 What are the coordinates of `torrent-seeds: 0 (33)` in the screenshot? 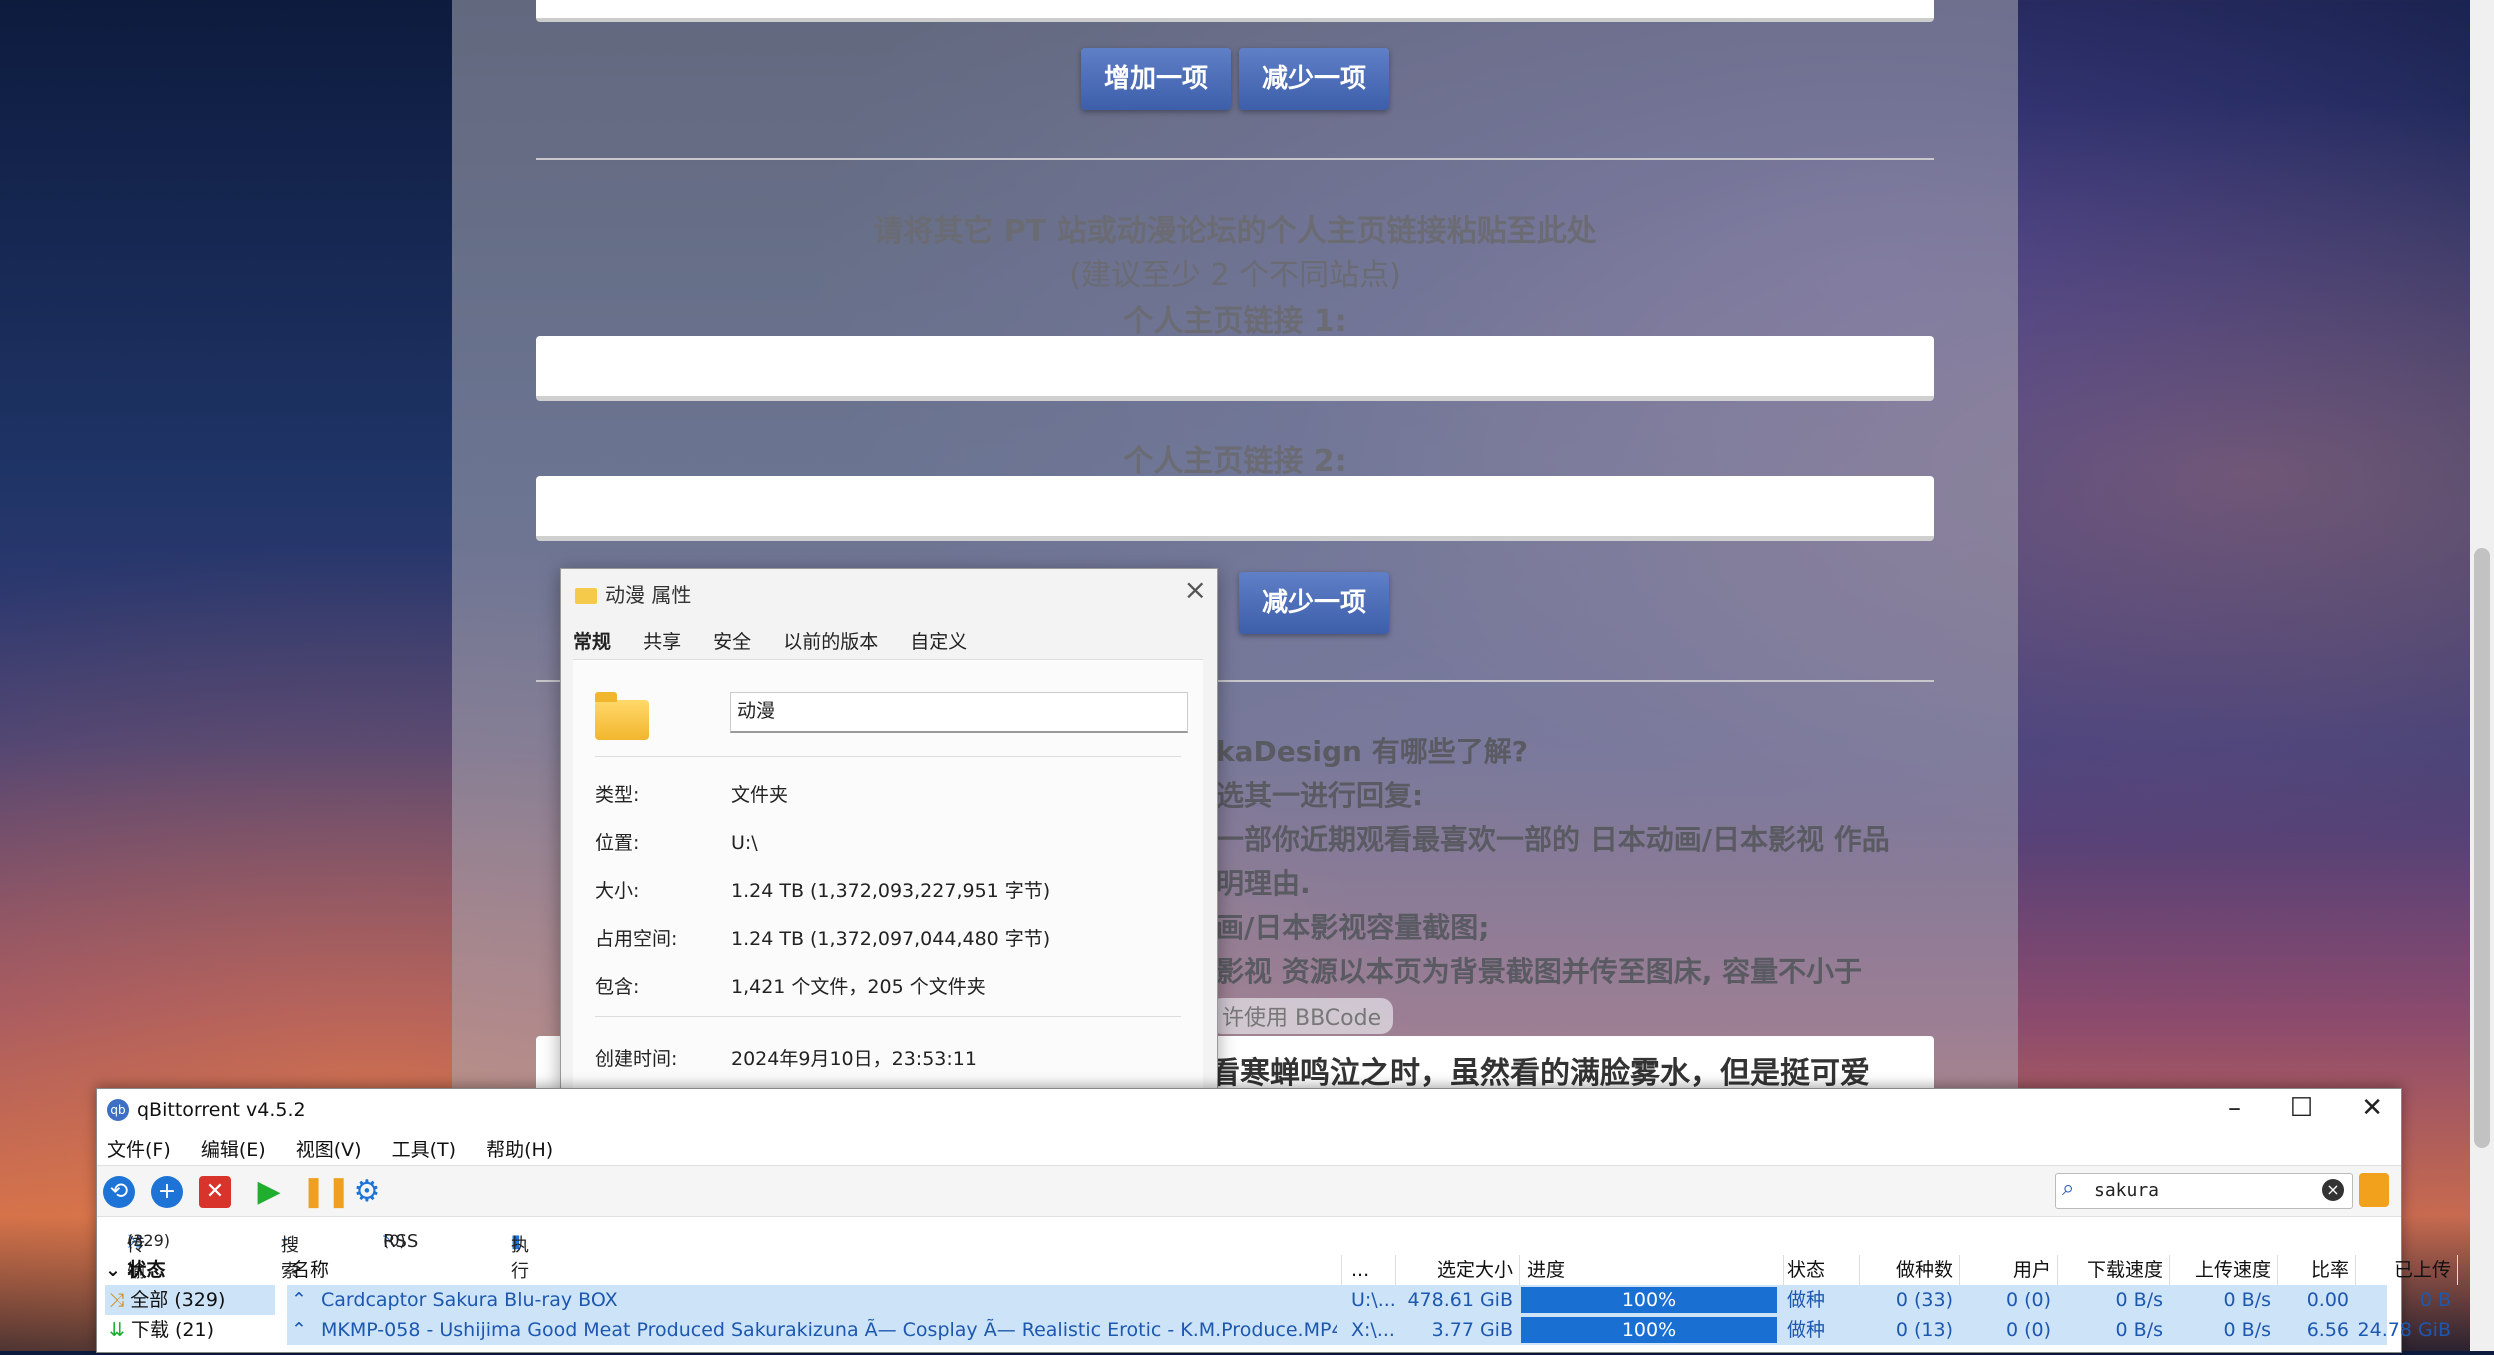 It's located at (1924, 1300).